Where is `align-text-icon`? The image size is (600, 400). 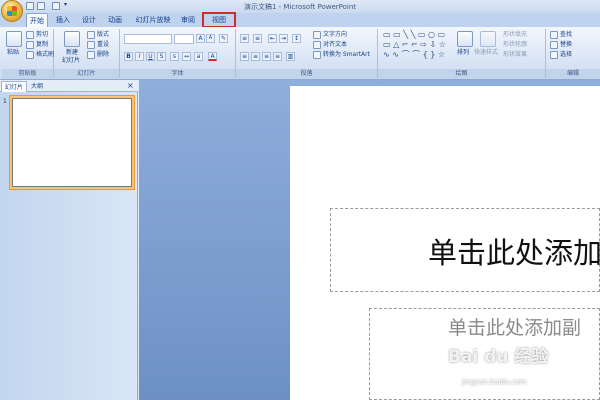
align-text-icon is located at coordinates (317, 45).